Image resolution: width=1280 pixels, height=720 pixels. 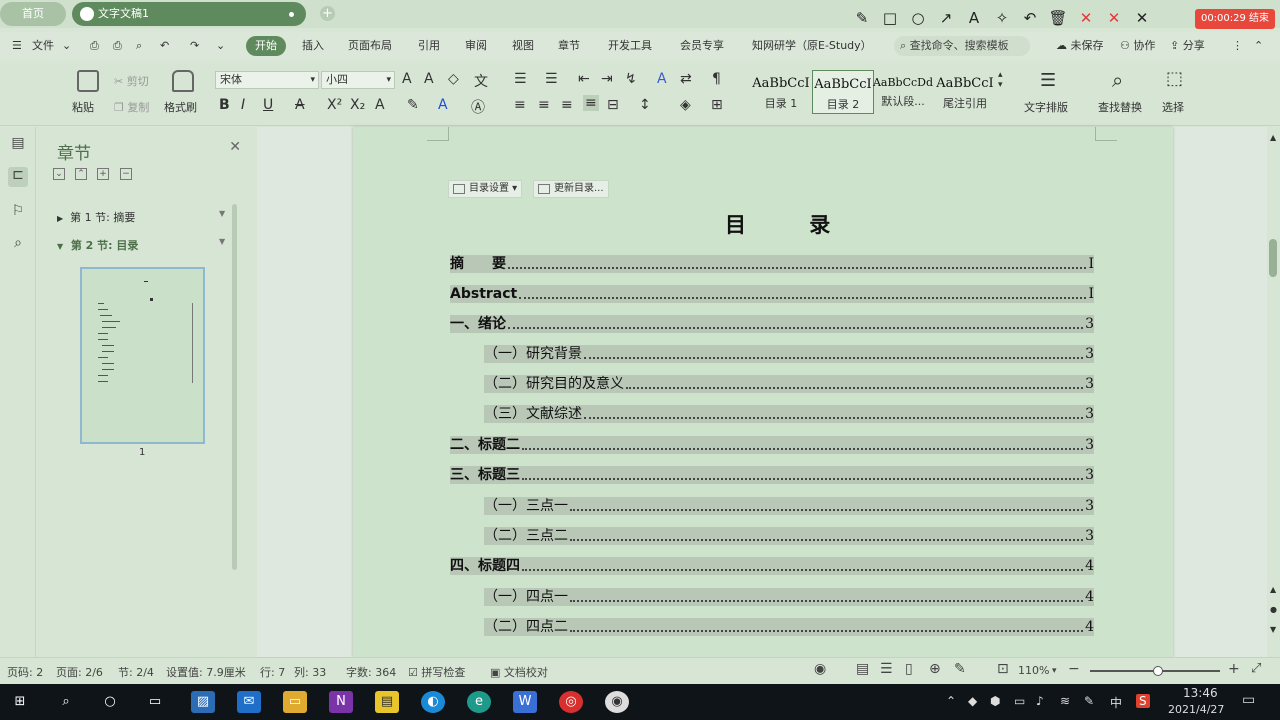 What do you see at coordinates (194, 46) in the screenshot?
I see `redo-icon: ↷` at bounding box center [194, 46].